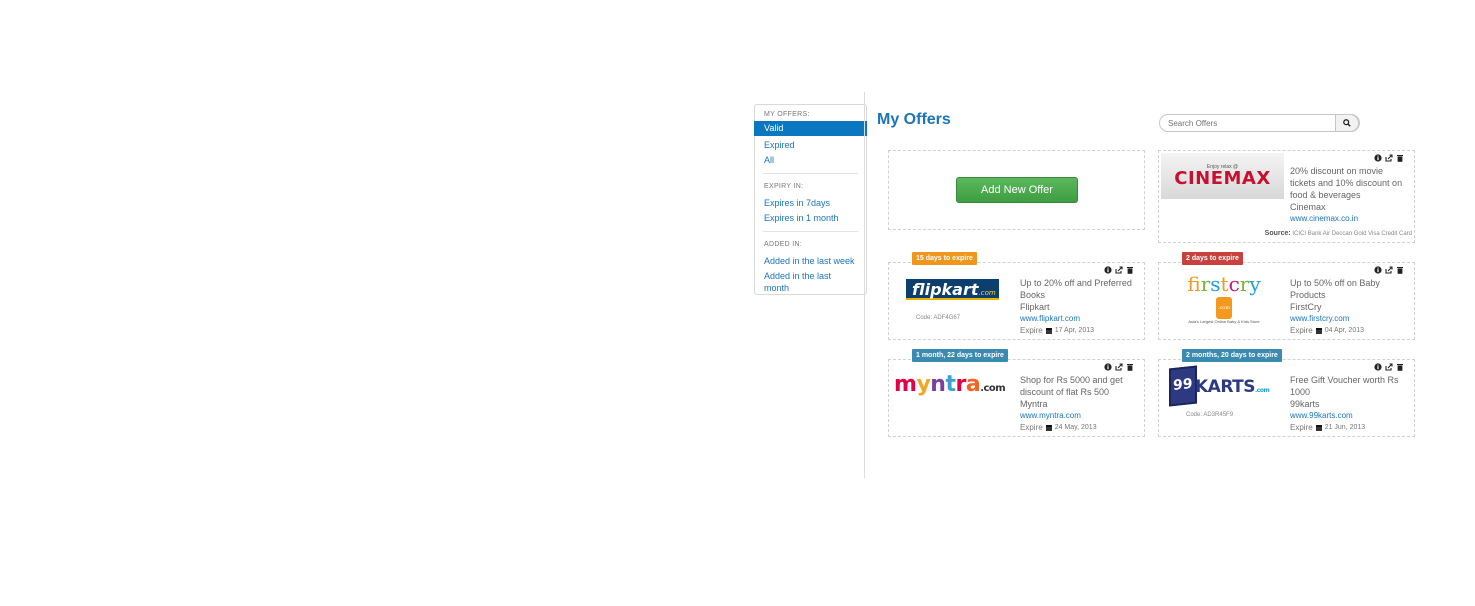 This screenshot has height=606, width=1475. I want to click on merchant-link: www.cinemax.co.in, so click(1349, 219).